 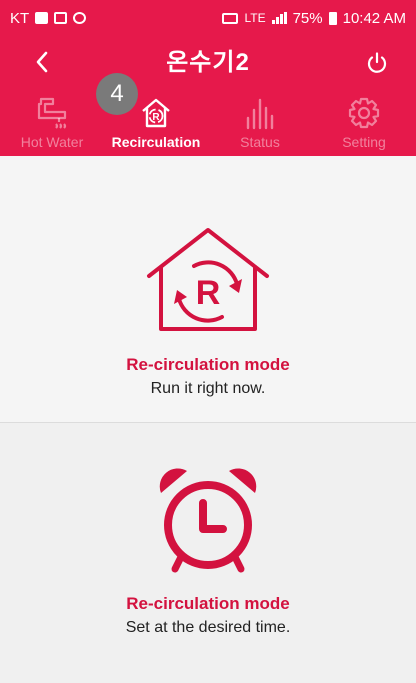 I want to click on step-number-badge: 4, so click(x=117, y=94).